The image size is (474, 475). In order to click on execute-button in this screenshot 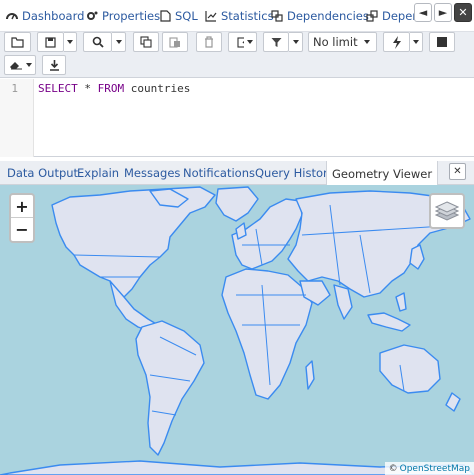, I will do `click(396, 42)`.